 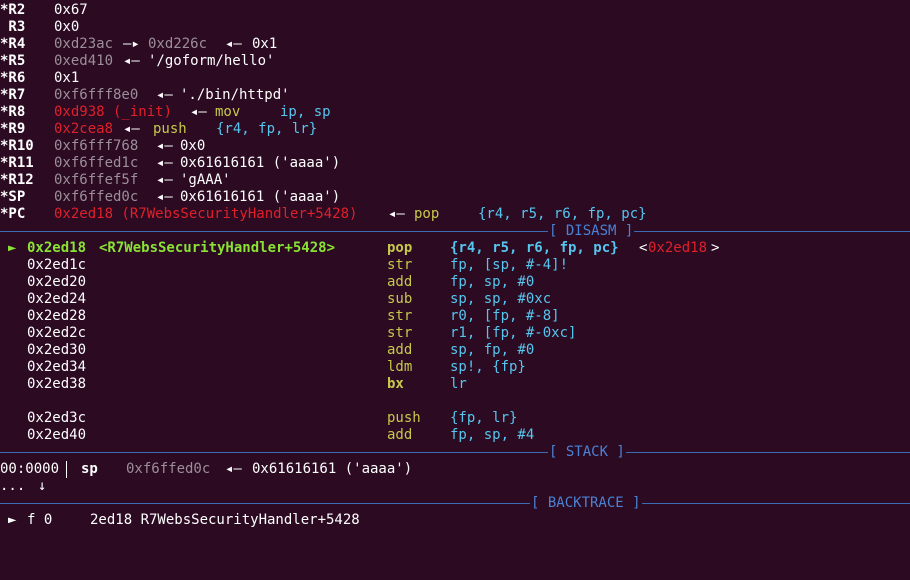 What do you see at coordinates (57, 265) in the screenshot?
I see `disasm-address: 0x2ed1c` at bounding box center [57, 265].